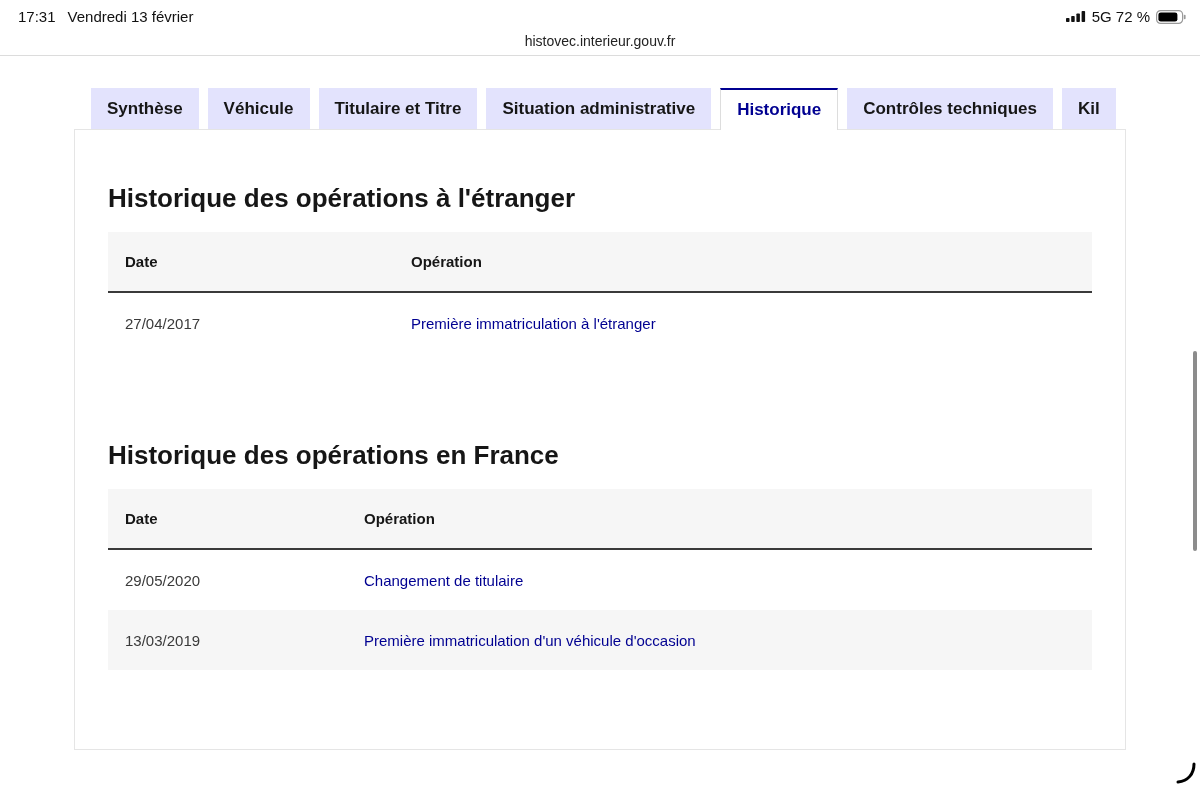 The width and height of the screenshot is (1200, 788). What do you see at coordinates (1075, 16) in the screenshot?
I see `signal-bars-icon` at bounding box center [1075, 16].